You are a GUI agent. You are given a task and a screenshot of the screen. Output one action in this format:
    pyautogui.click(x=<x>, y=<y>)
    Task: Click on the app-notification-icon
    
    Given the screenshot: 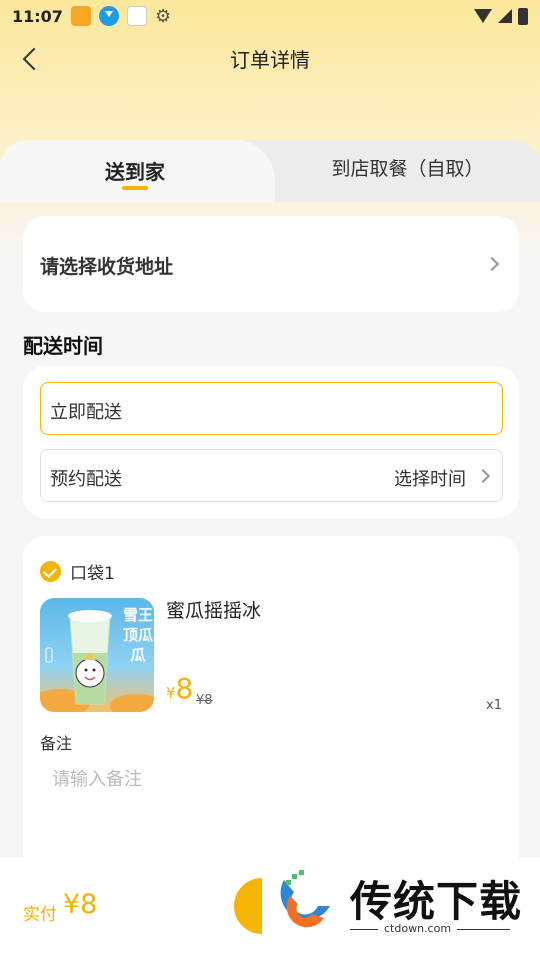 What is the action you would take?
    pyautogui.click(x=80, y=16)
    